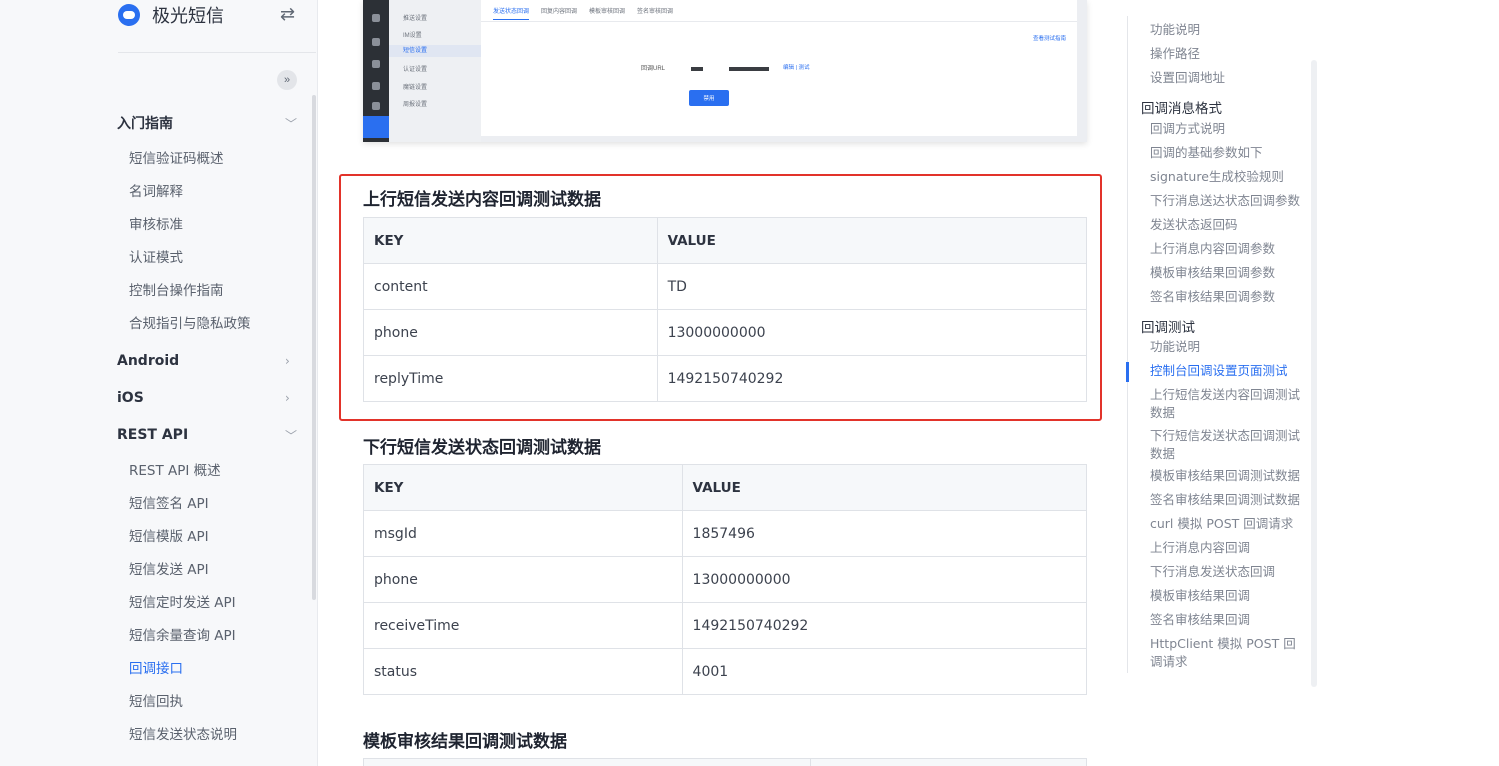  Describe the element at coordinates (171, 15) in the screenshot. I see `brand: 极光短信` at that location.